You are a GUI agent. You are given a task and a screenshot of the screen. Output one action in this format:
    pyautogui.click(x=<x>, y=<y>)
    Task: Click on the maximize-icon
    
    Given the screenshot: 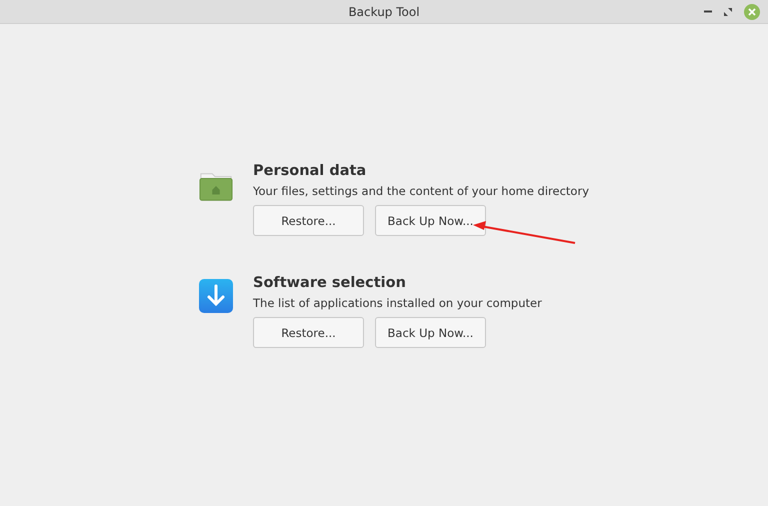 What is the action you would take?
    pyautogui.click(x=728, y=12)
    